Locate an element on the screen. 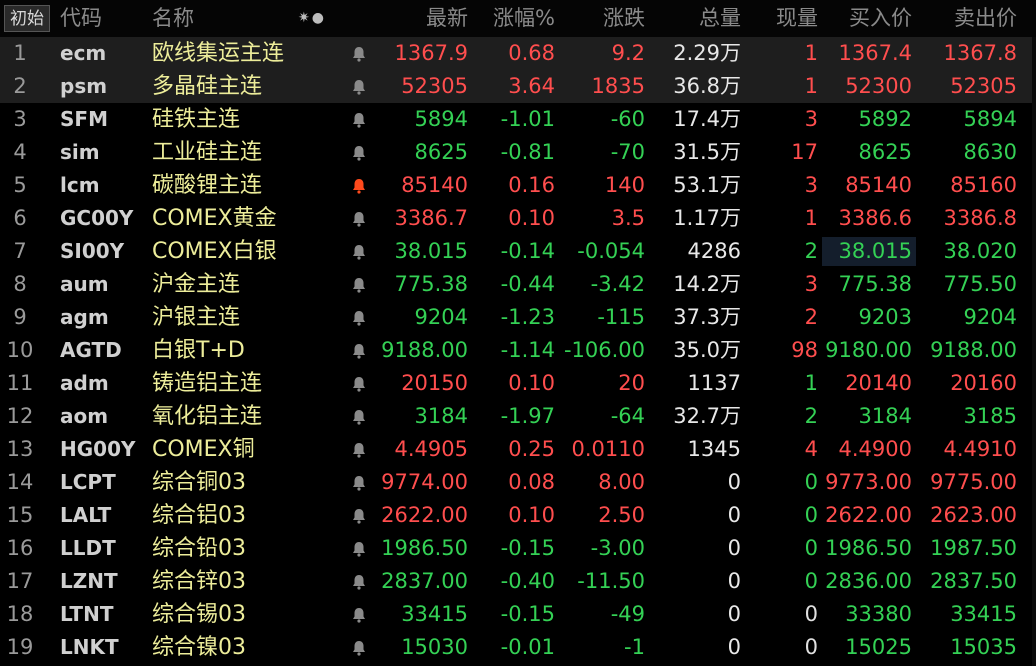 The height and width of the screenshot is (666, 1036). col-last-header: 最新 is located at coordinates (419, 18).